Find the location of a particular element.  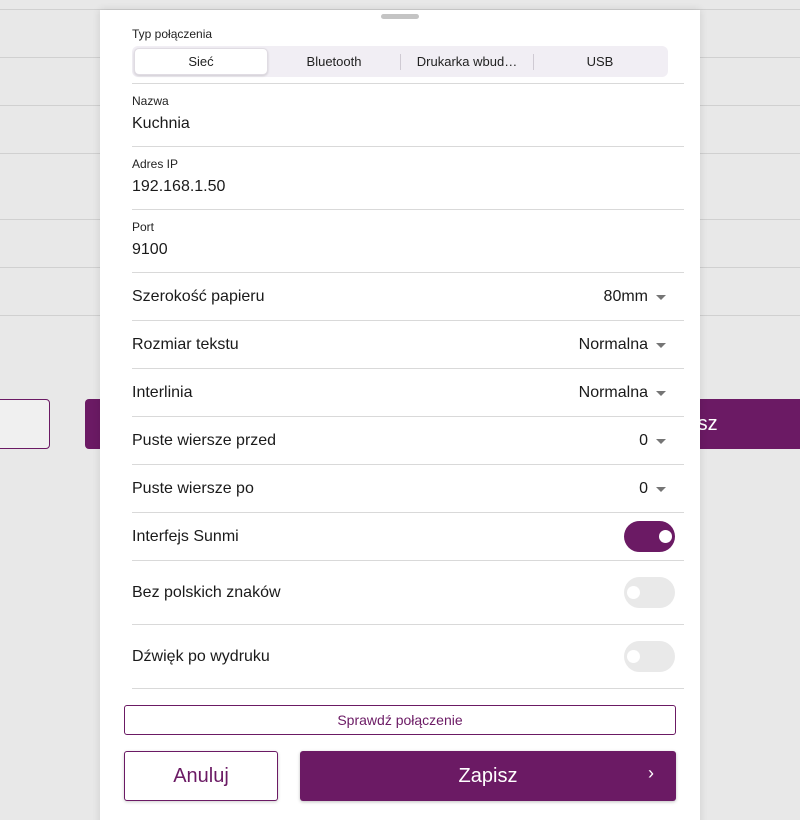

print-sound-label: Dźwięk po wydruku is located at coordinates (201, 656).